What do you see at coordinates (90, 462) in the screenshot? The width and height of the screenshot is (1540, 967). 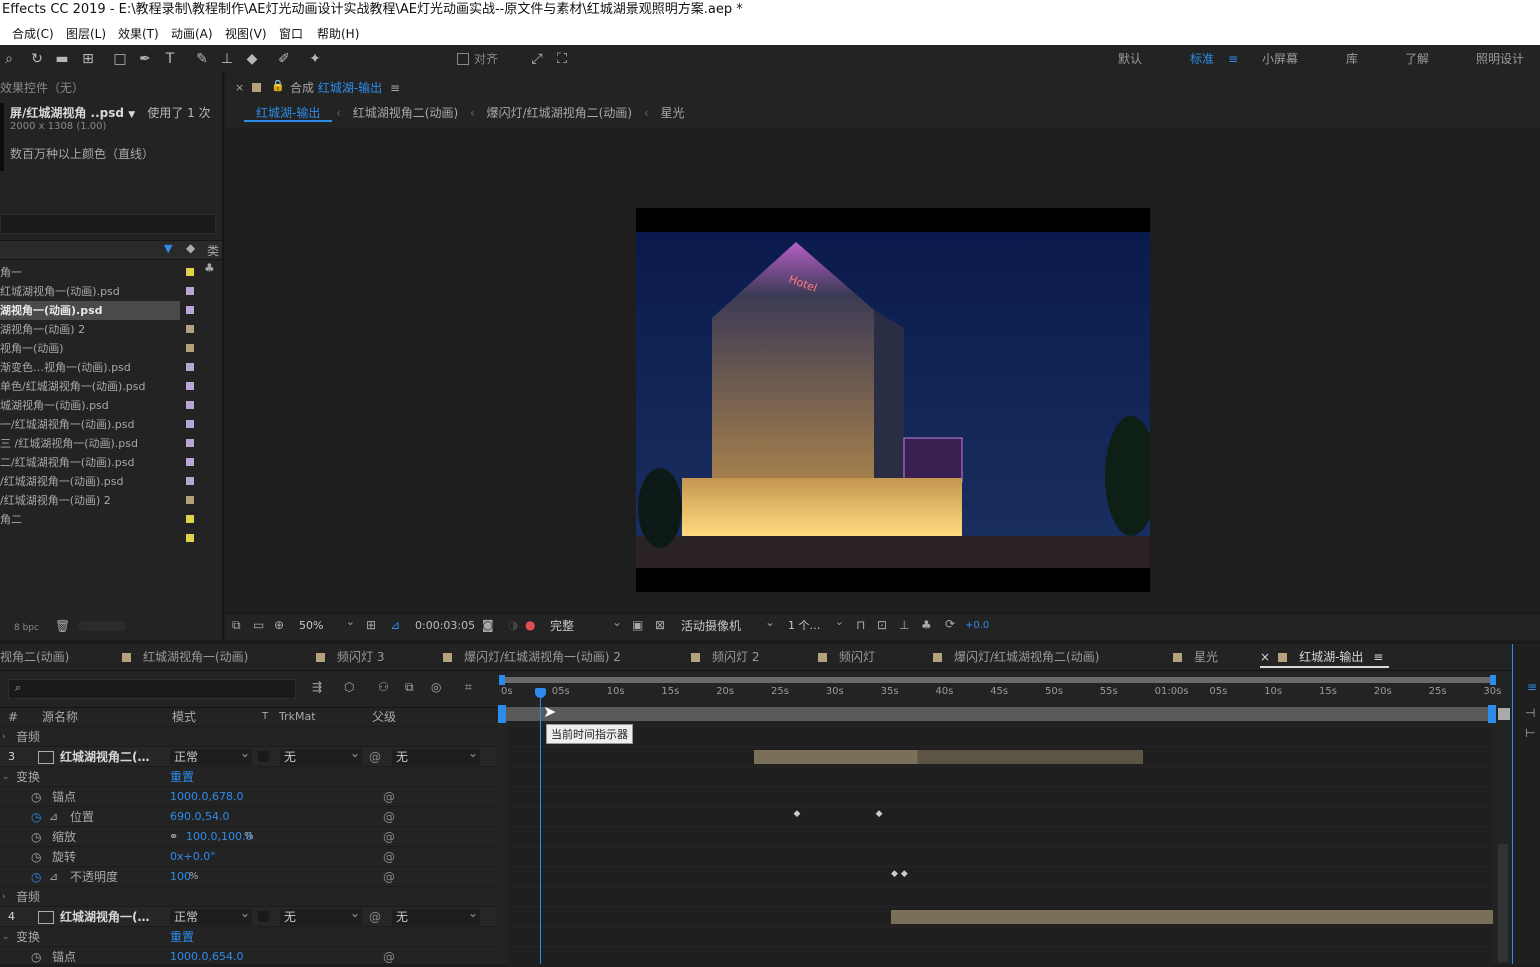 I see `project-item: 二/红城湖视角一(动画).psd` at bounding box center [90, 462].